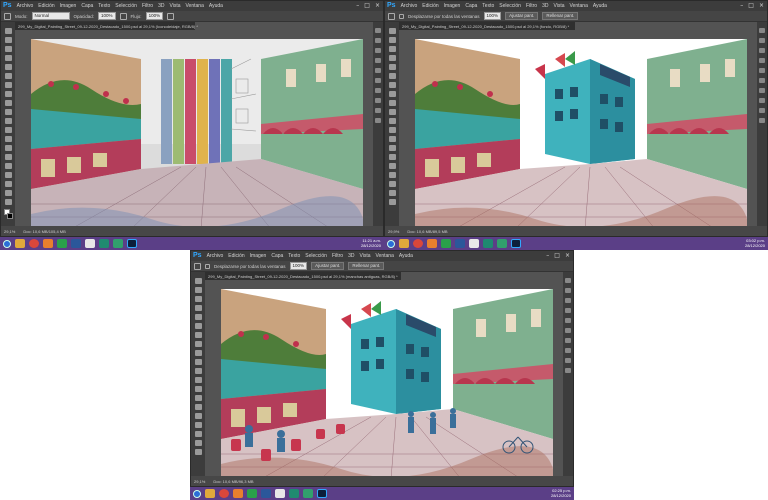 This screenshot has width=768, height=500. I want to click on background-color-swatch, so click(10, 216).